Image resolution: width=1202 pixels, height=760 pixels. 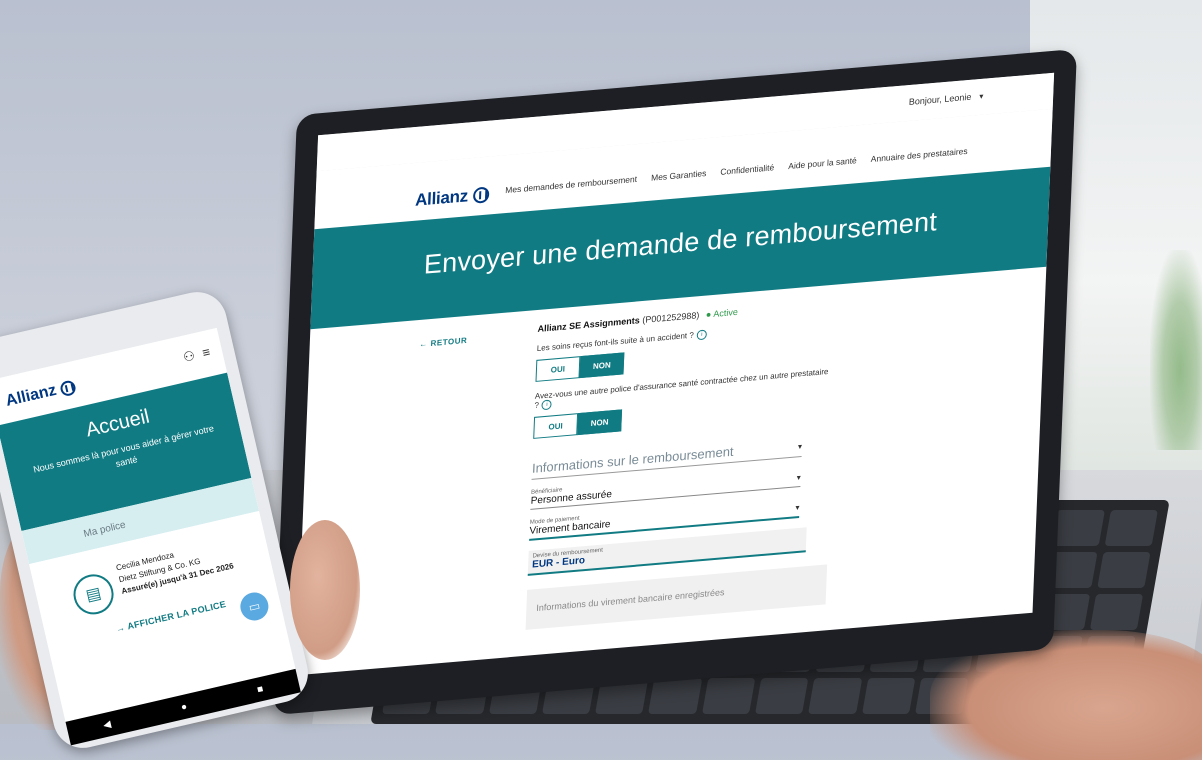 What do you see at coordinates (104, 529) in the screenshot?
I see `section-label: Ma police` at bounding box center [104, 529].